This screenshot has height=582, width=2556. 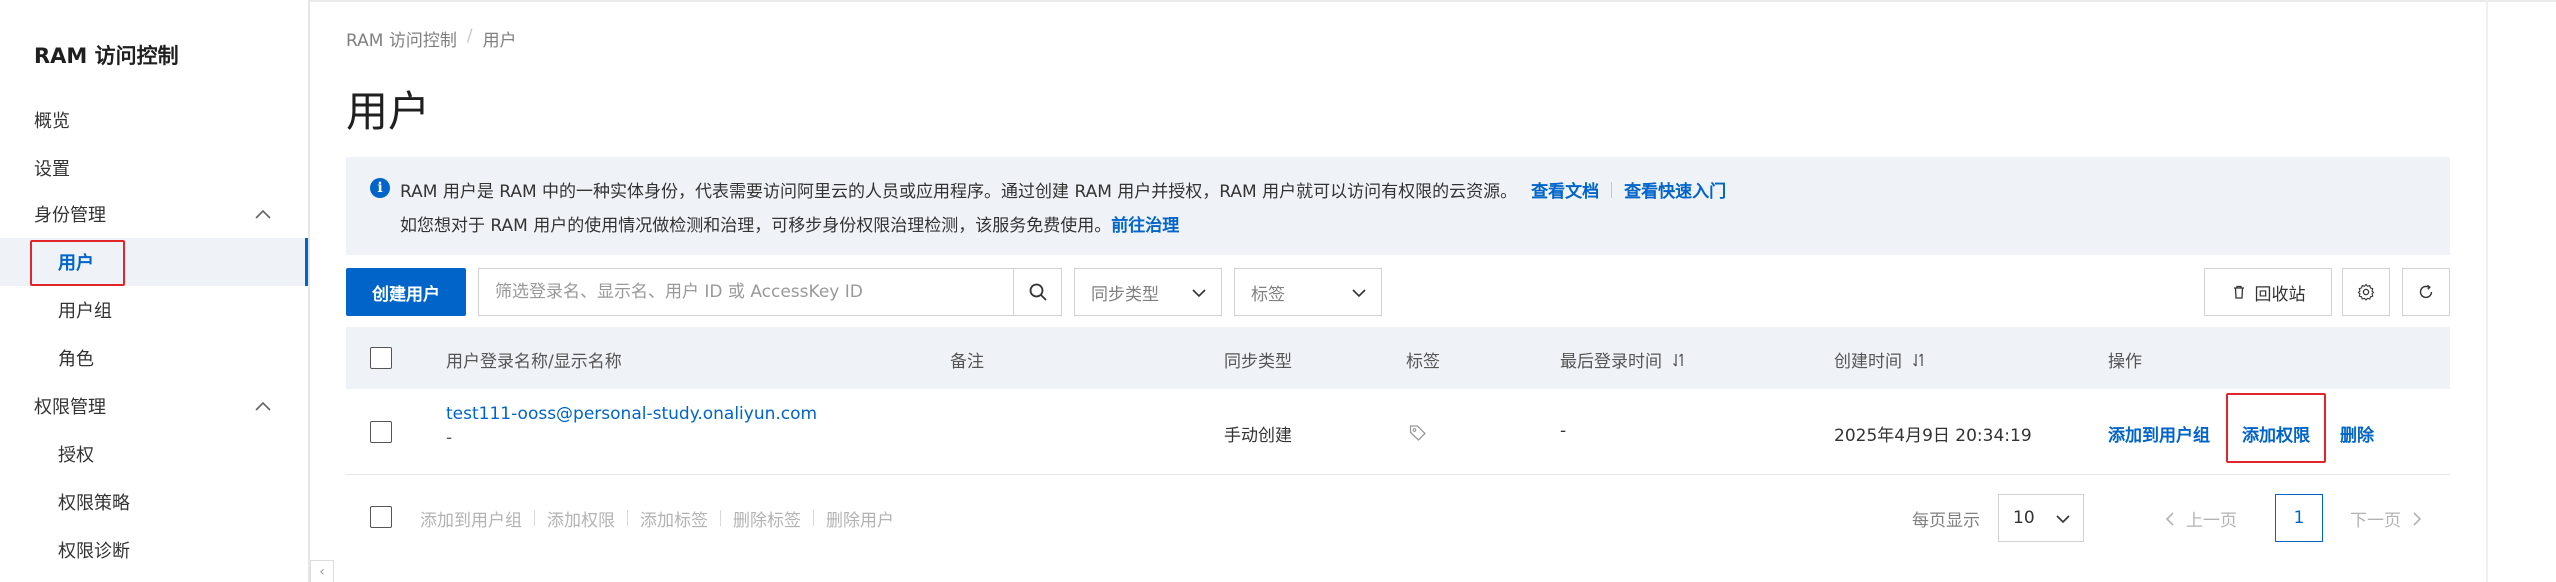 I want to click on sidebar-item-label: 设置, so click(x=52, y=169).